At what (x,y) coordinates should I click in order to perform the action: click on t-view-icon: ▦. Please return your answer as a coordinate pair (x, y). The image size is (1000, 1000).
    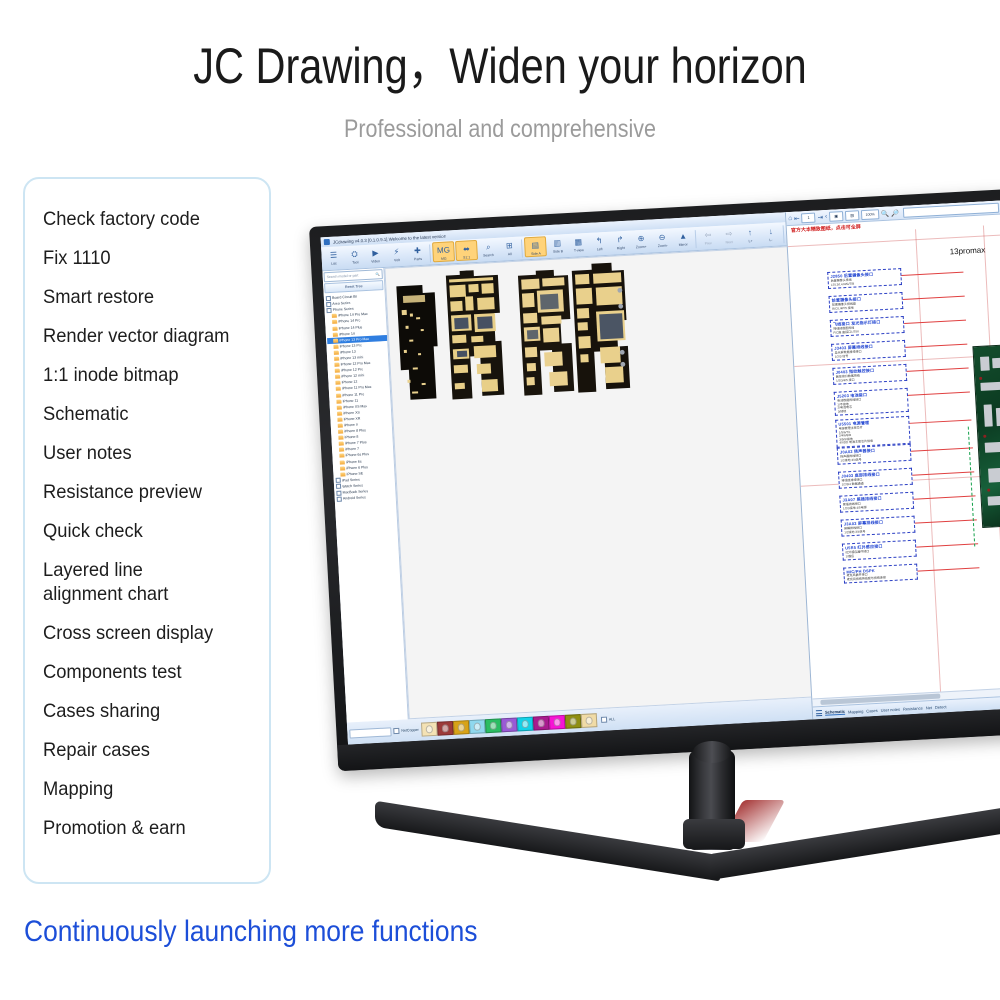
    Looking at the image, I should click on (578, 242).